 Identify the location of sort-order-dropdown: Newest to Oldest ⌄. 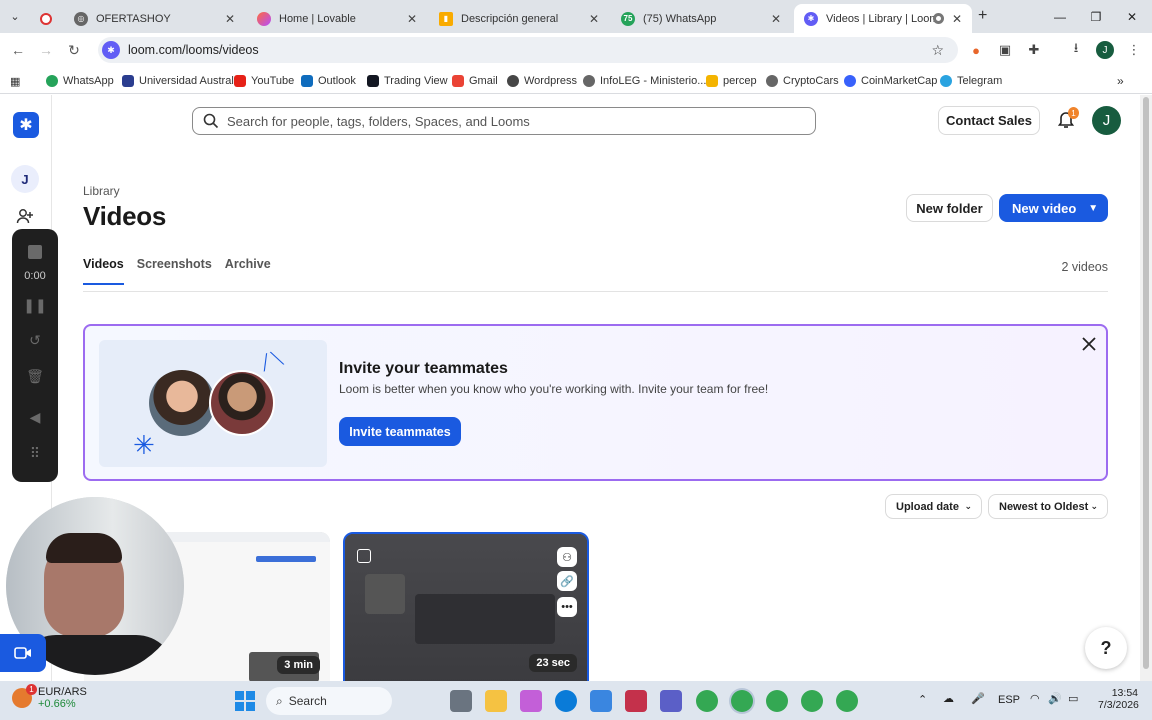
(1048, 506).